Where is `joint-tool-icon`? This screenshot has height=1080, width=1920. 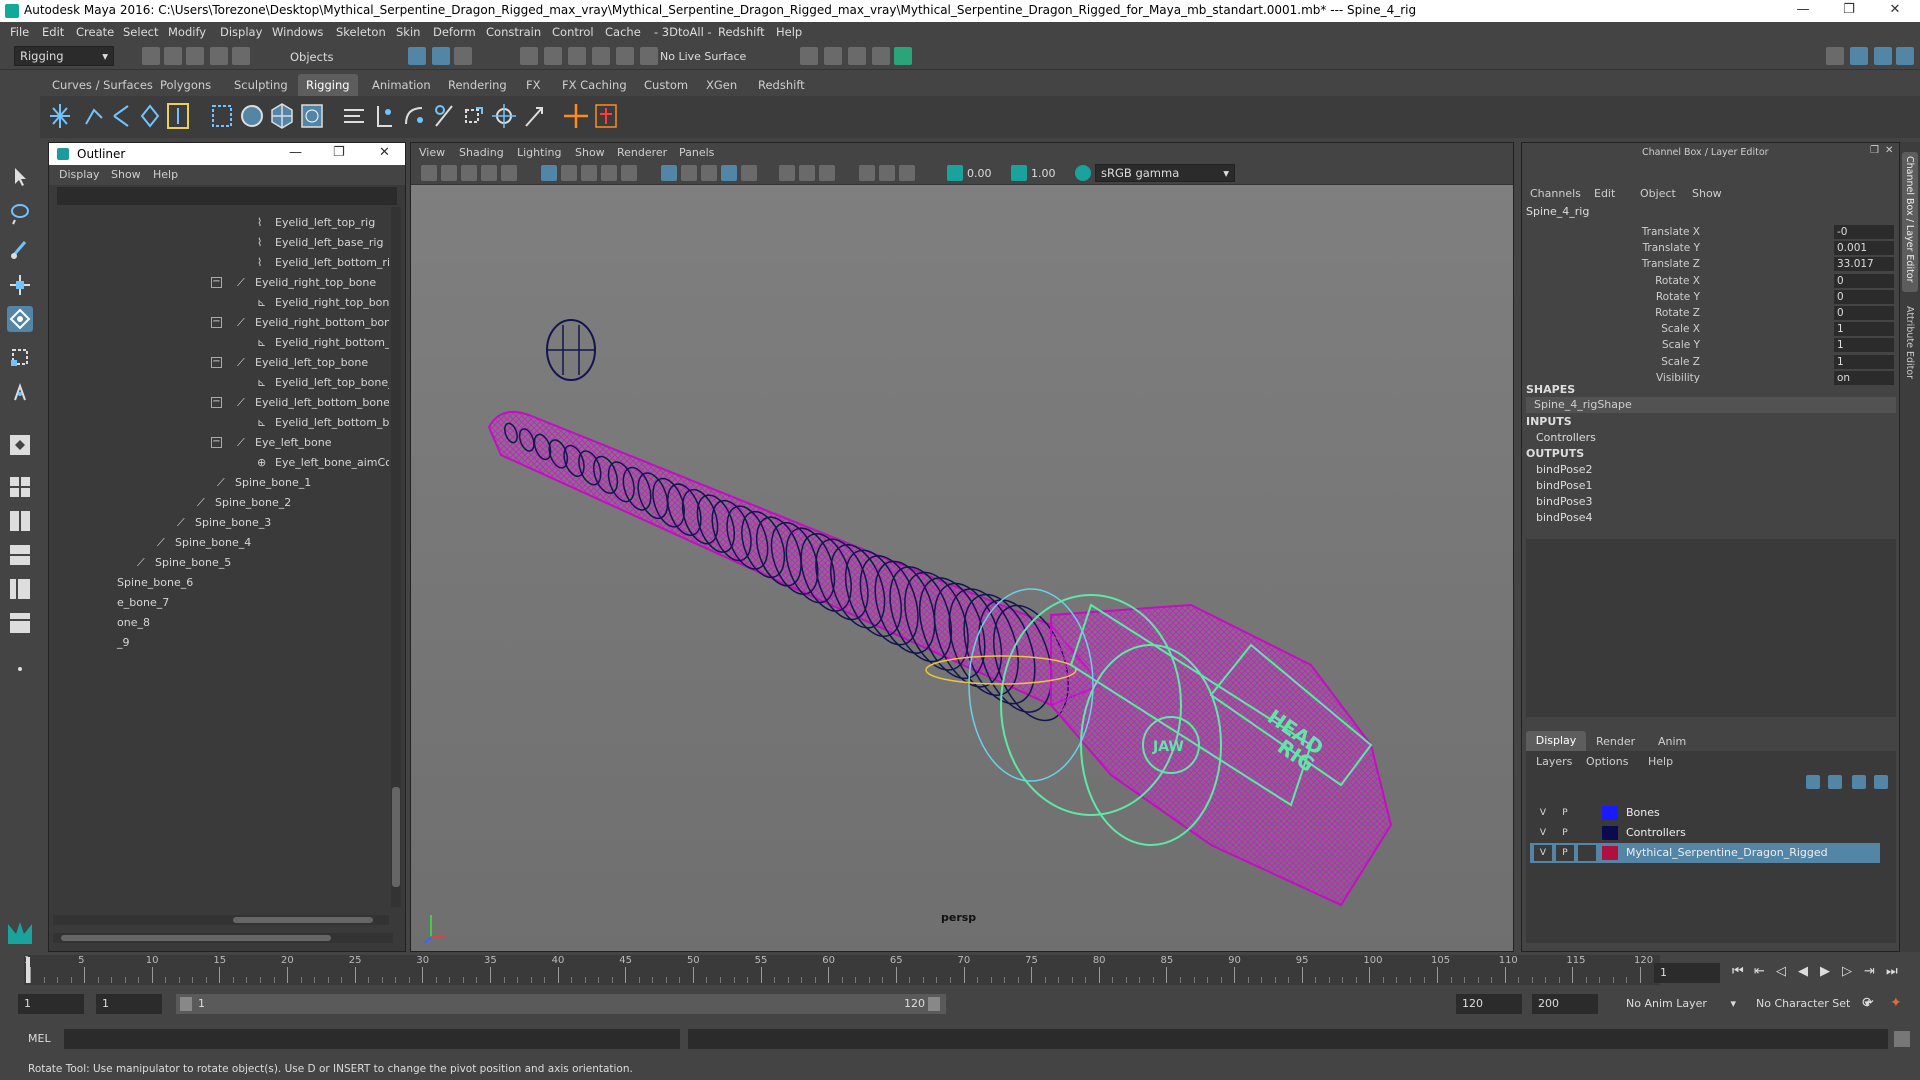
joint-tool-icon is located at coordinates (60, 116).